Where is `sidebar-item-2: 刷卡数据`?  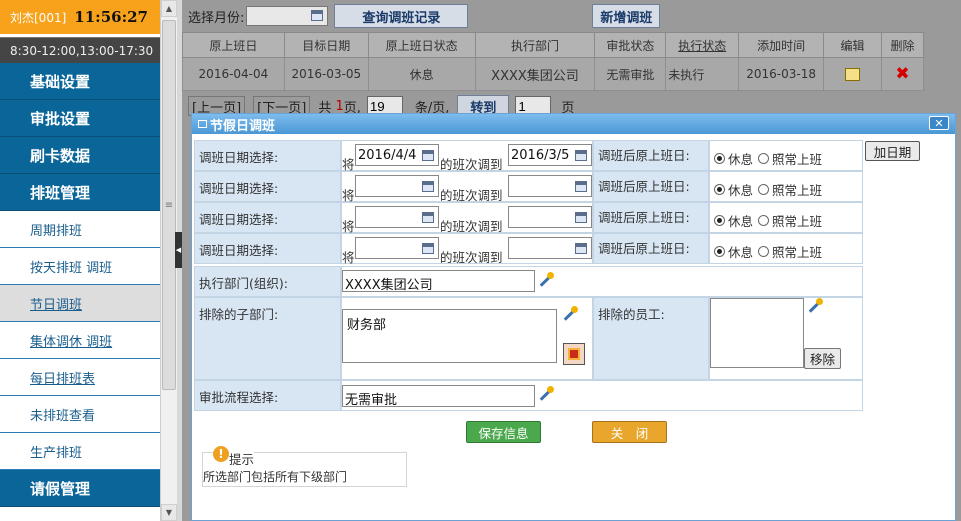
sidebar-item-2: 刷卡数据 is located at coordinates (80, 155).